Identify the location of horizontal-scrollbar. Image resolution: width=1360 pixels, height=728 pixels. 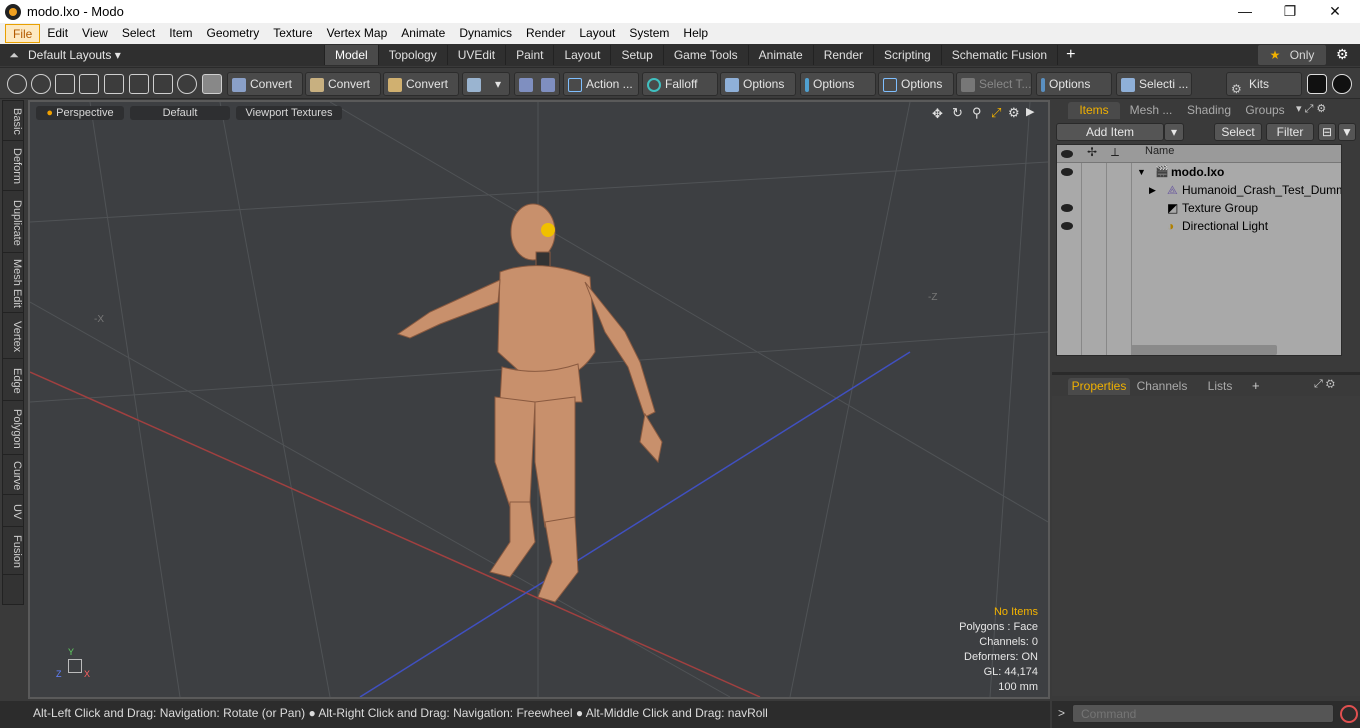
(1204, 350).